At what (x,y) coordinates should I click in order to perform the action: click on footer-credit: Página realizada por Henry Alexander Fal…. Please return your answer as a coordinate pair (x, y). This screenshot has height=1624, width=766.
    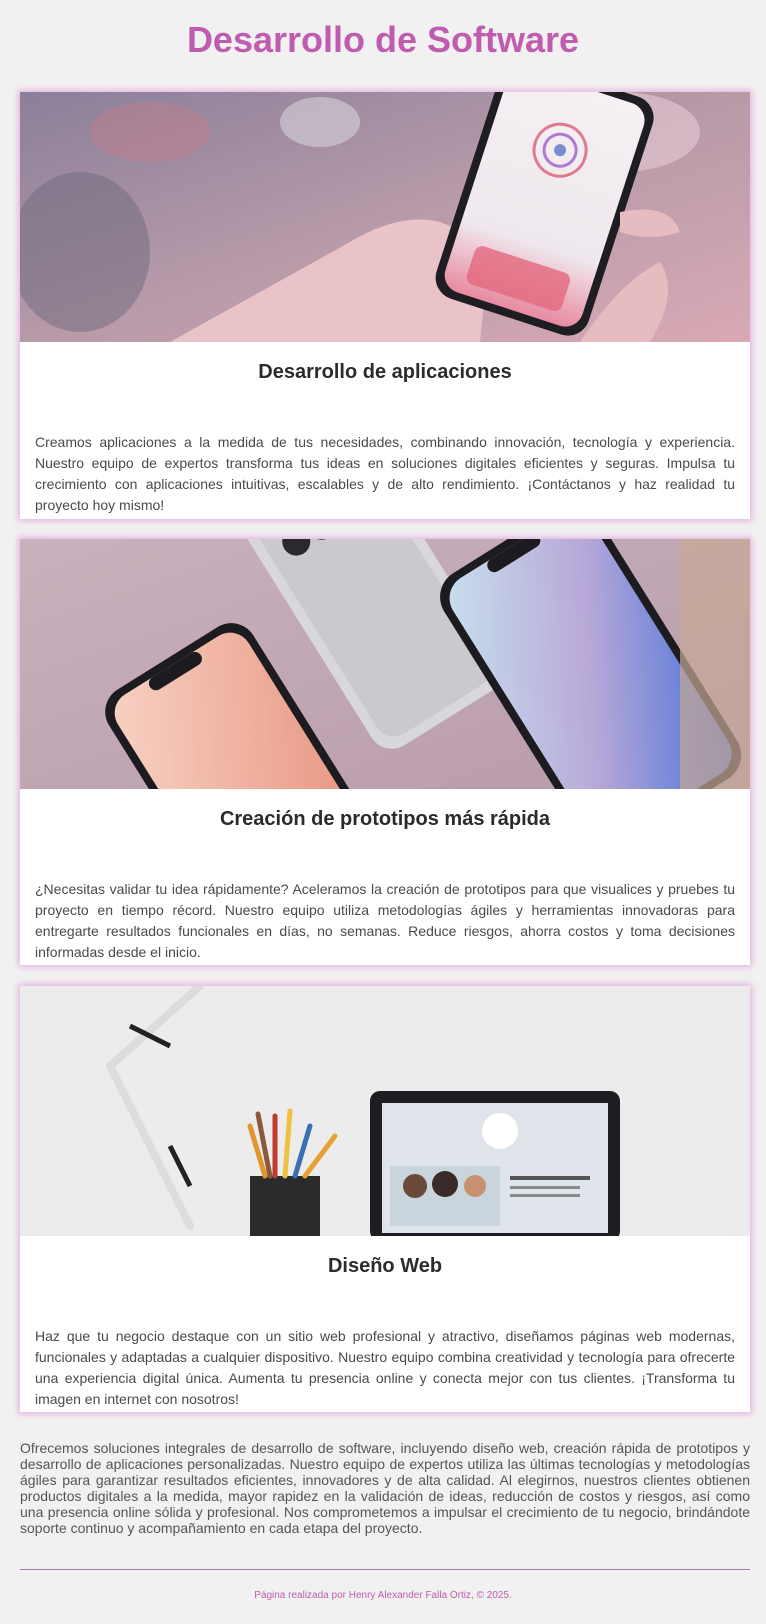
    Looking at the image, I should click on (383, 1595).